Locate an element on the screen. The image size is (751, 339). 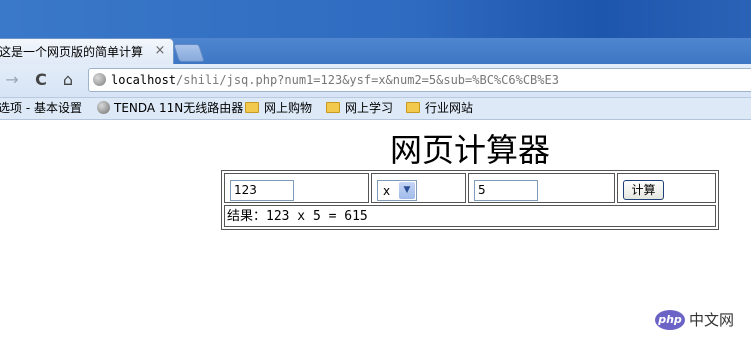
calculate-button: 计算 is located at coordinates (643, 190).